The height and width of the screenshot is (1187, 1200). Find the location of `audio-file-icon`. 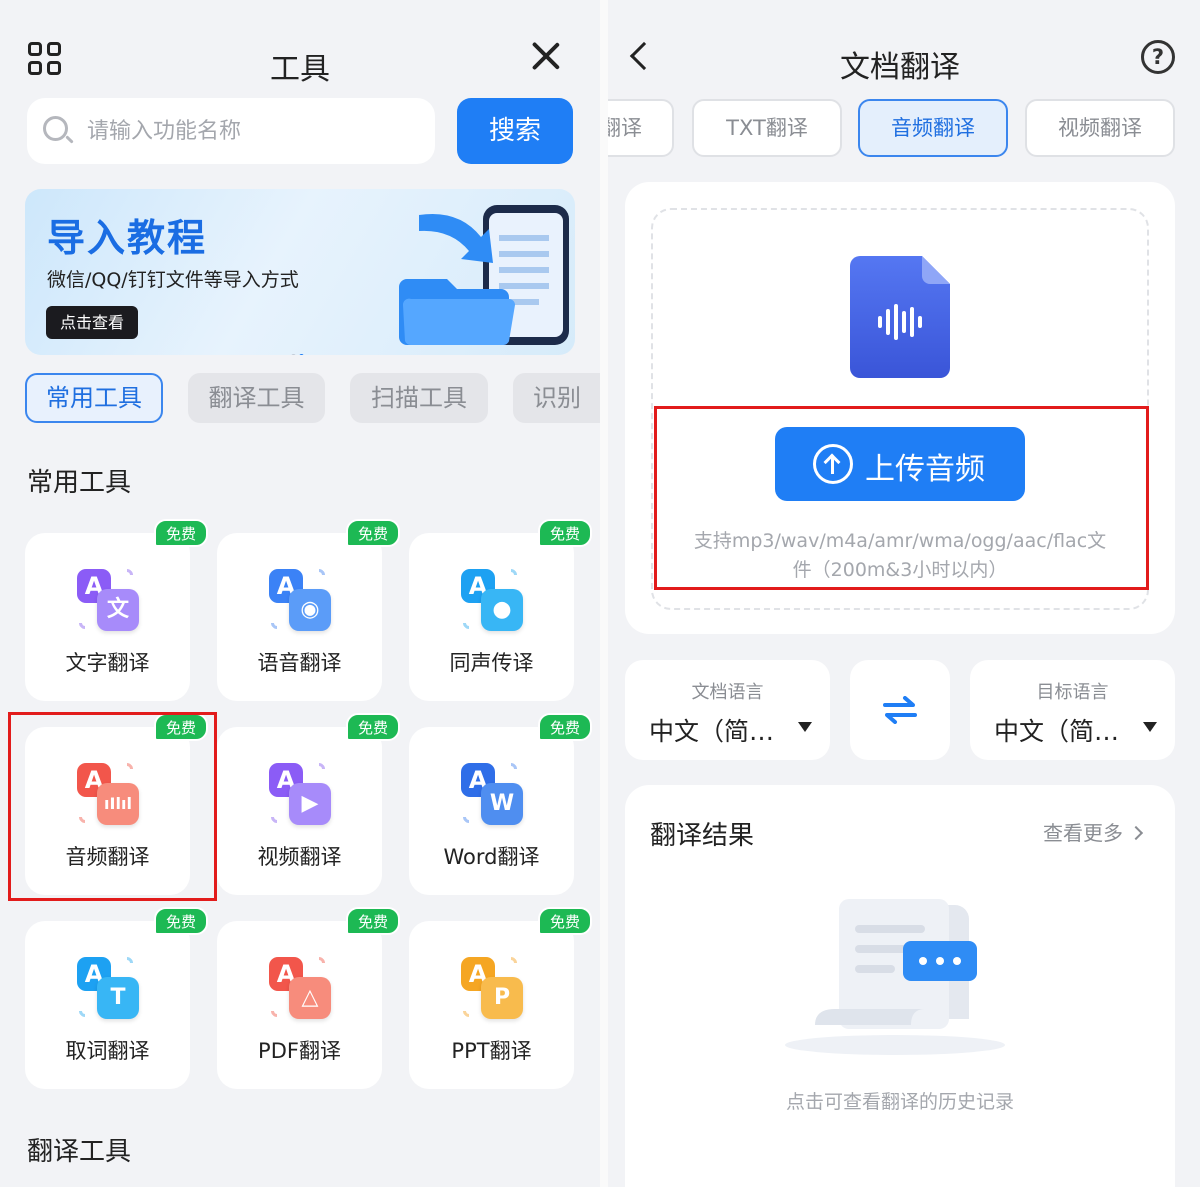

audio-file-icon is located at coordinates (900, 317).